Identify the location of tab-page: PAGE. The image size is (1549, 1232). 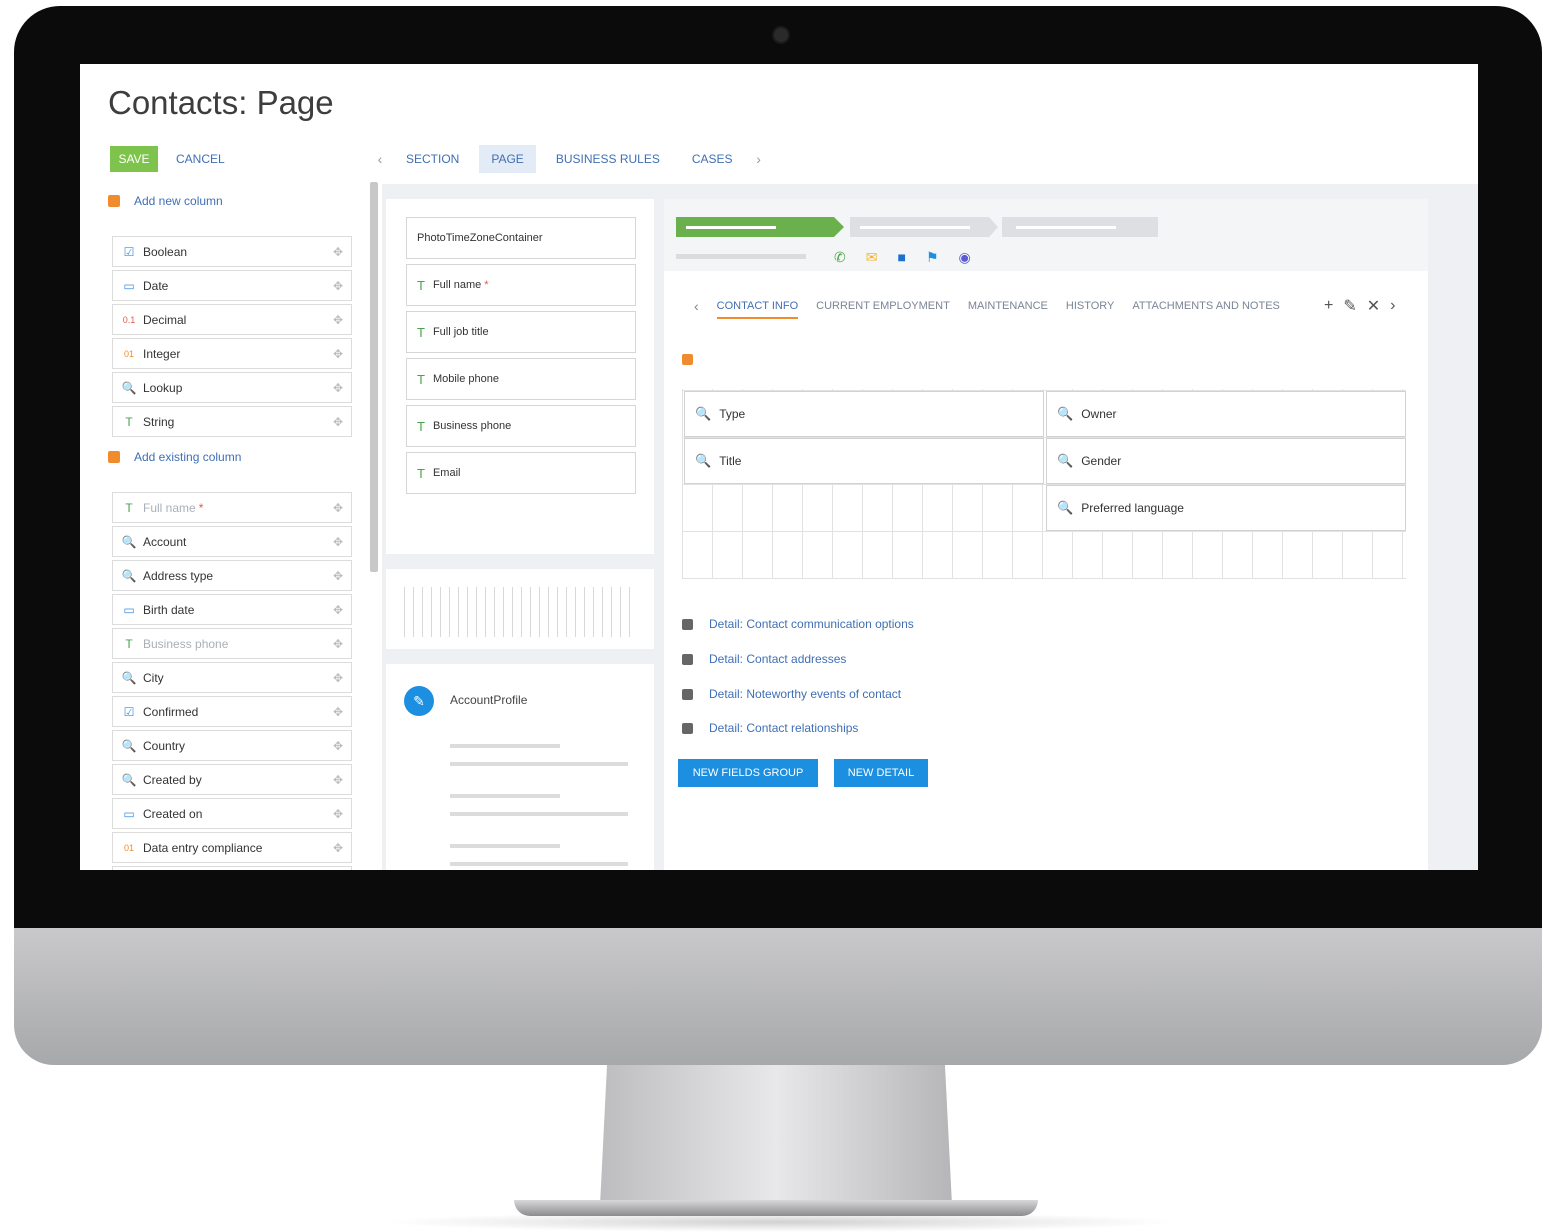
(507, 159).